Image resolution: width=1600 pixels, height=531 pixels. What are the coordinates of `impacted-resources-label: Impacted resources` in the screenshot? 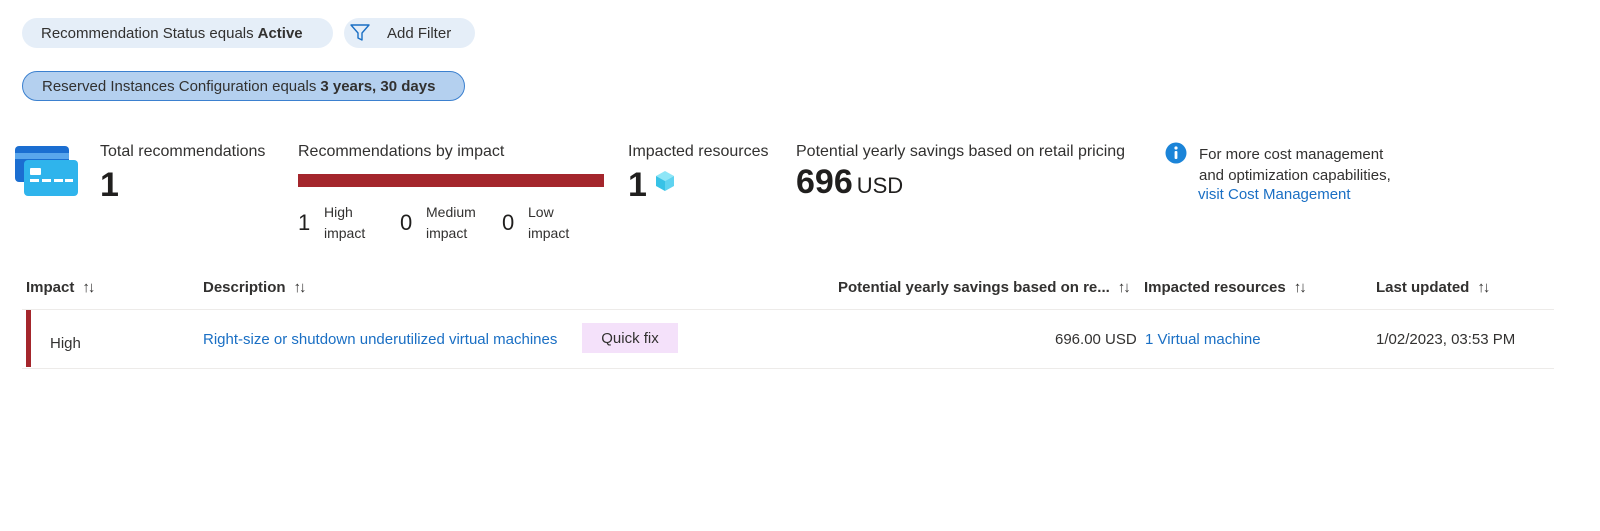 It's located at (698, 151).